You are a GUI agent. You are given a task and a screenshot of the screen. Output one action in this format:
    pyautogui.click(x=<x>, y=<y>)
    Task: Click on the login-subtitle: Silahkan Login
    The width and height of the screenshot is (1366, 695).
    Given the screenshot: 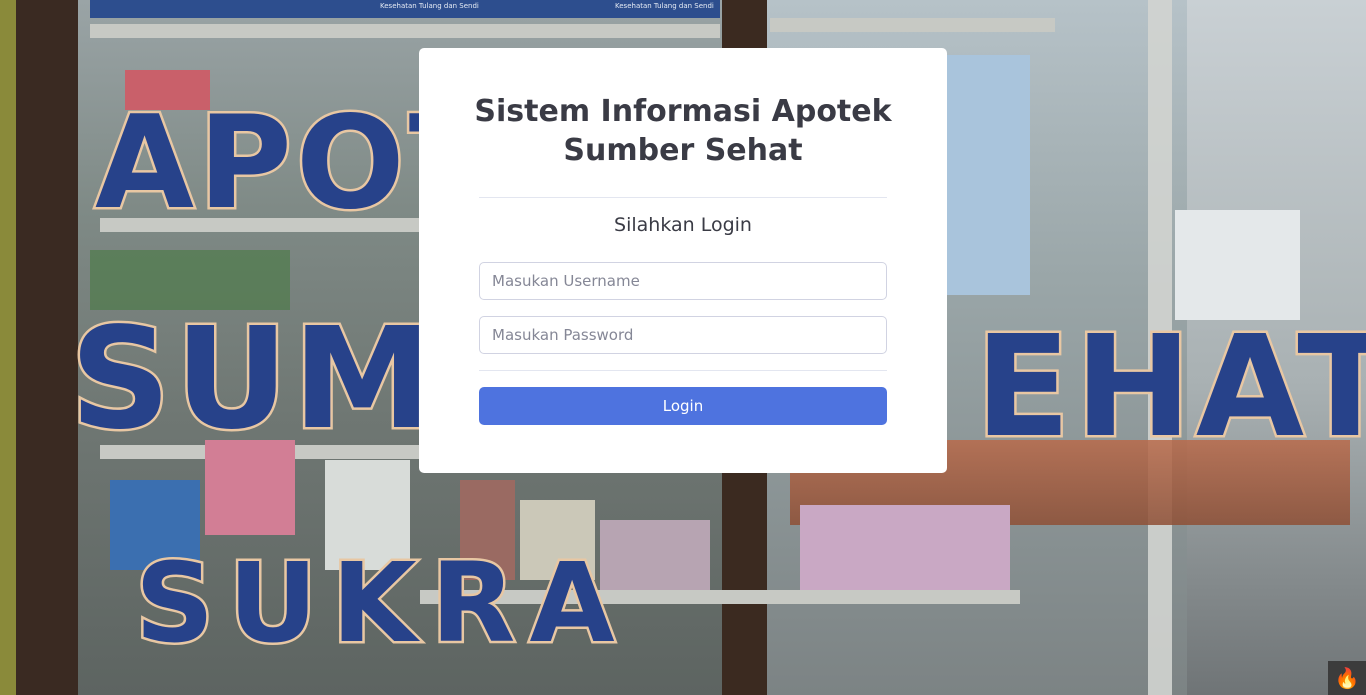 What is the action you would take?
    pyautogui.click(x=683, y=225)
    